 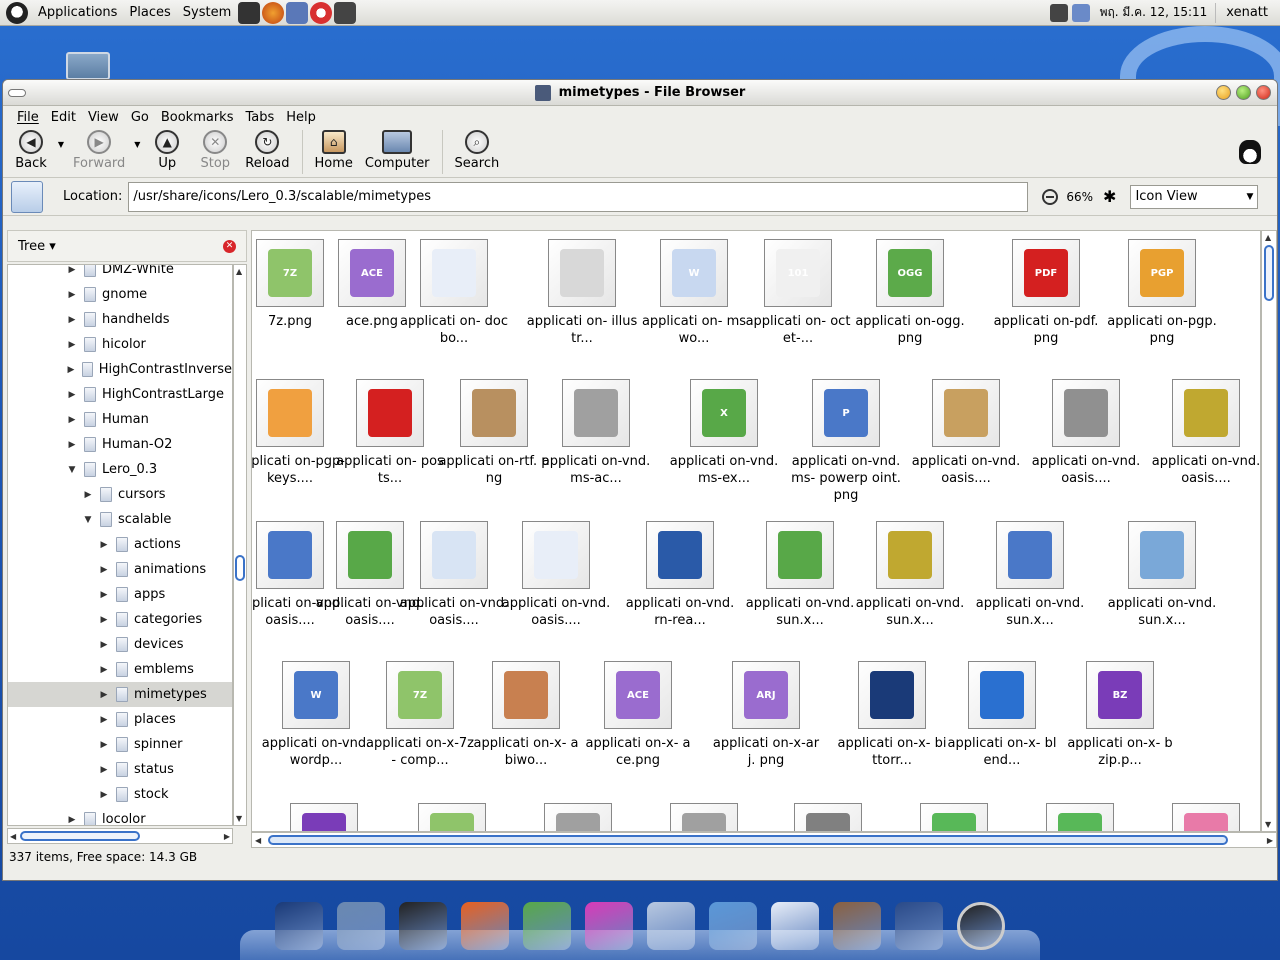 What do you see at coordinates (120, 419) in the screenshot?
I see `tree-row-human: ▶ Human` at bounding box center [120, 419].